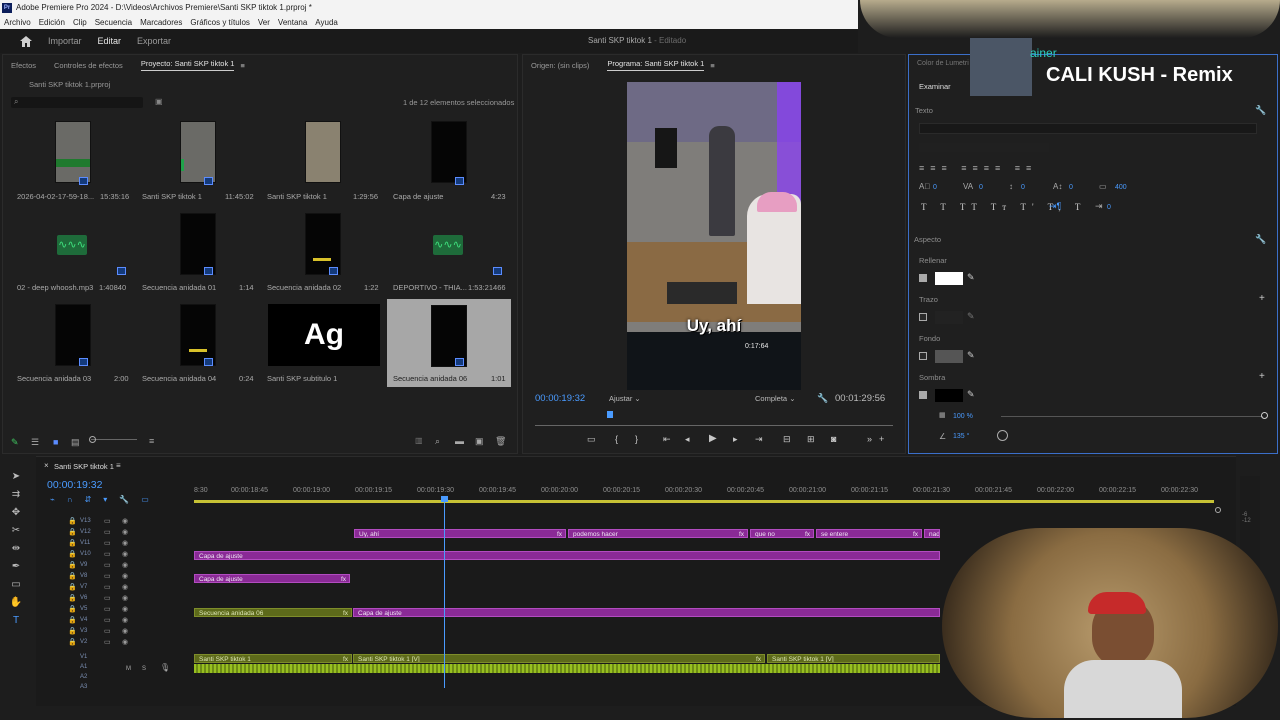 The height and width of the screenshot is (720, 1280). I want to click on hand-tool-icon: ✋, so click(16, 603).